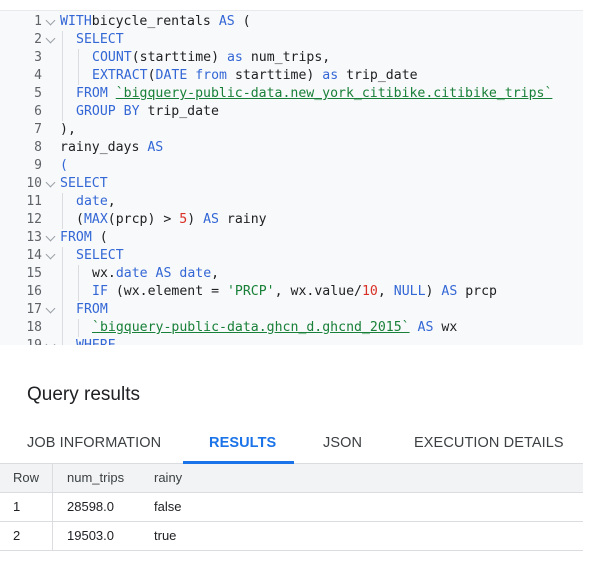 Image resolution: width=603 pixels, height=571 pixels. Describe the element at coordinates (38, 165) in the screenshot. I see `line-number: 9` at that location.